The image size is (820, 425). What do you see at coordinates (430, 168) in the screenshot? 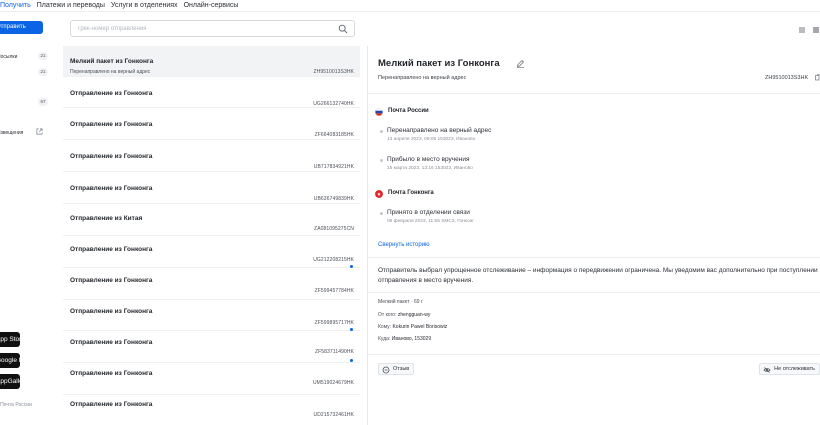
I see `event-time: 15 марта 2023, 13:16 153023, Иваново` at bounding box center [430, 168].